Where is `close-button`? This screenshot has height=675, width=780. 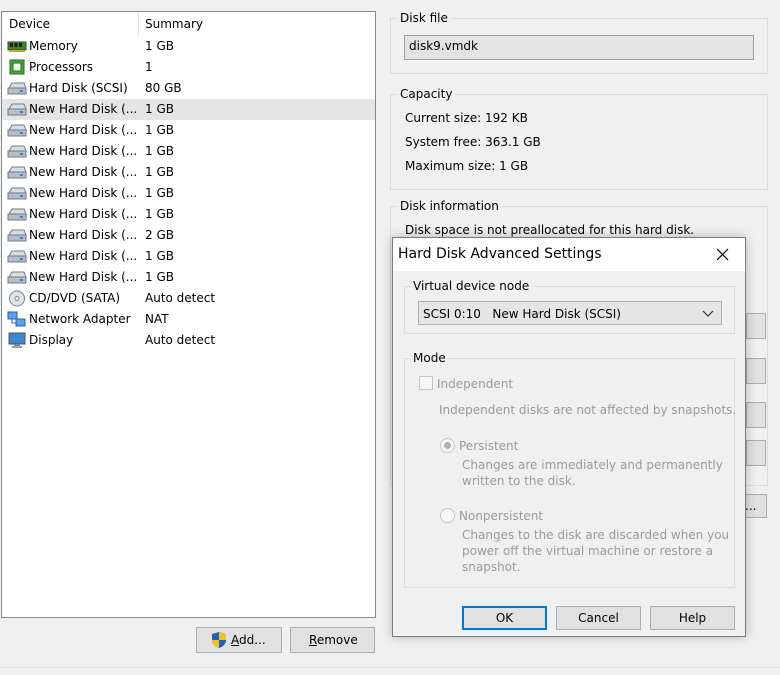 close-button is located at coordinates (722, 255).